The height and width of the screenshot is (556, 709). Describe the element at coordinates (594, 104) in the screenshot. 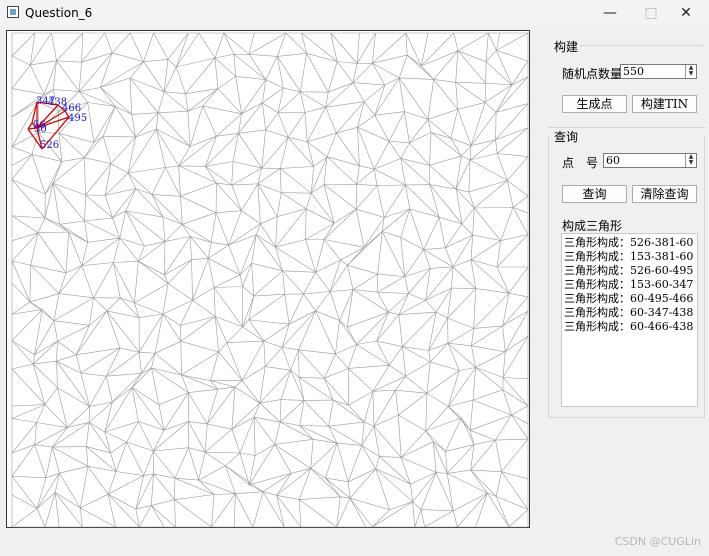

I see `generate-points-button: 生成点` at that location.